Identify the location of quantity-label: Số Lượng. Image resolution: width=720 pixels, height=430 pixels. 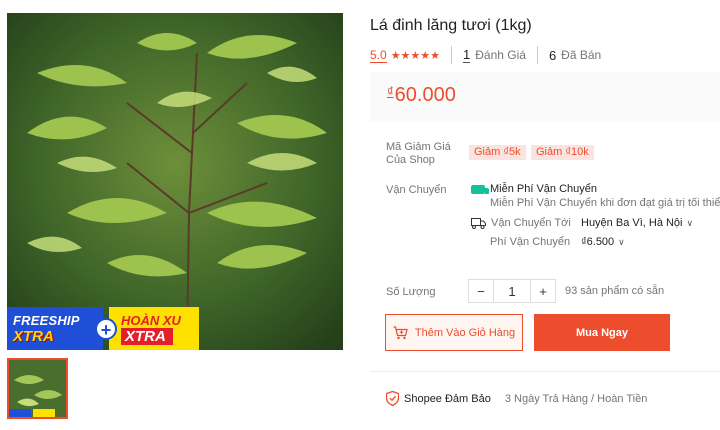
(411, 292).